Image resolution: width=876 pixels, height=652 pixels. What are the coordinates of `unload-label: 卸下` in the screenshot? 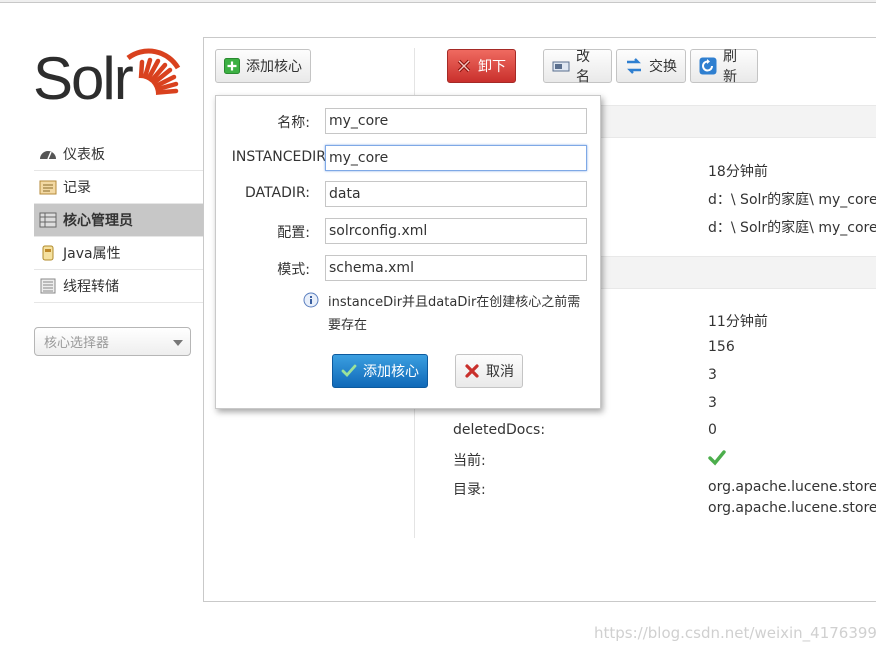 It's located at (492, 67).